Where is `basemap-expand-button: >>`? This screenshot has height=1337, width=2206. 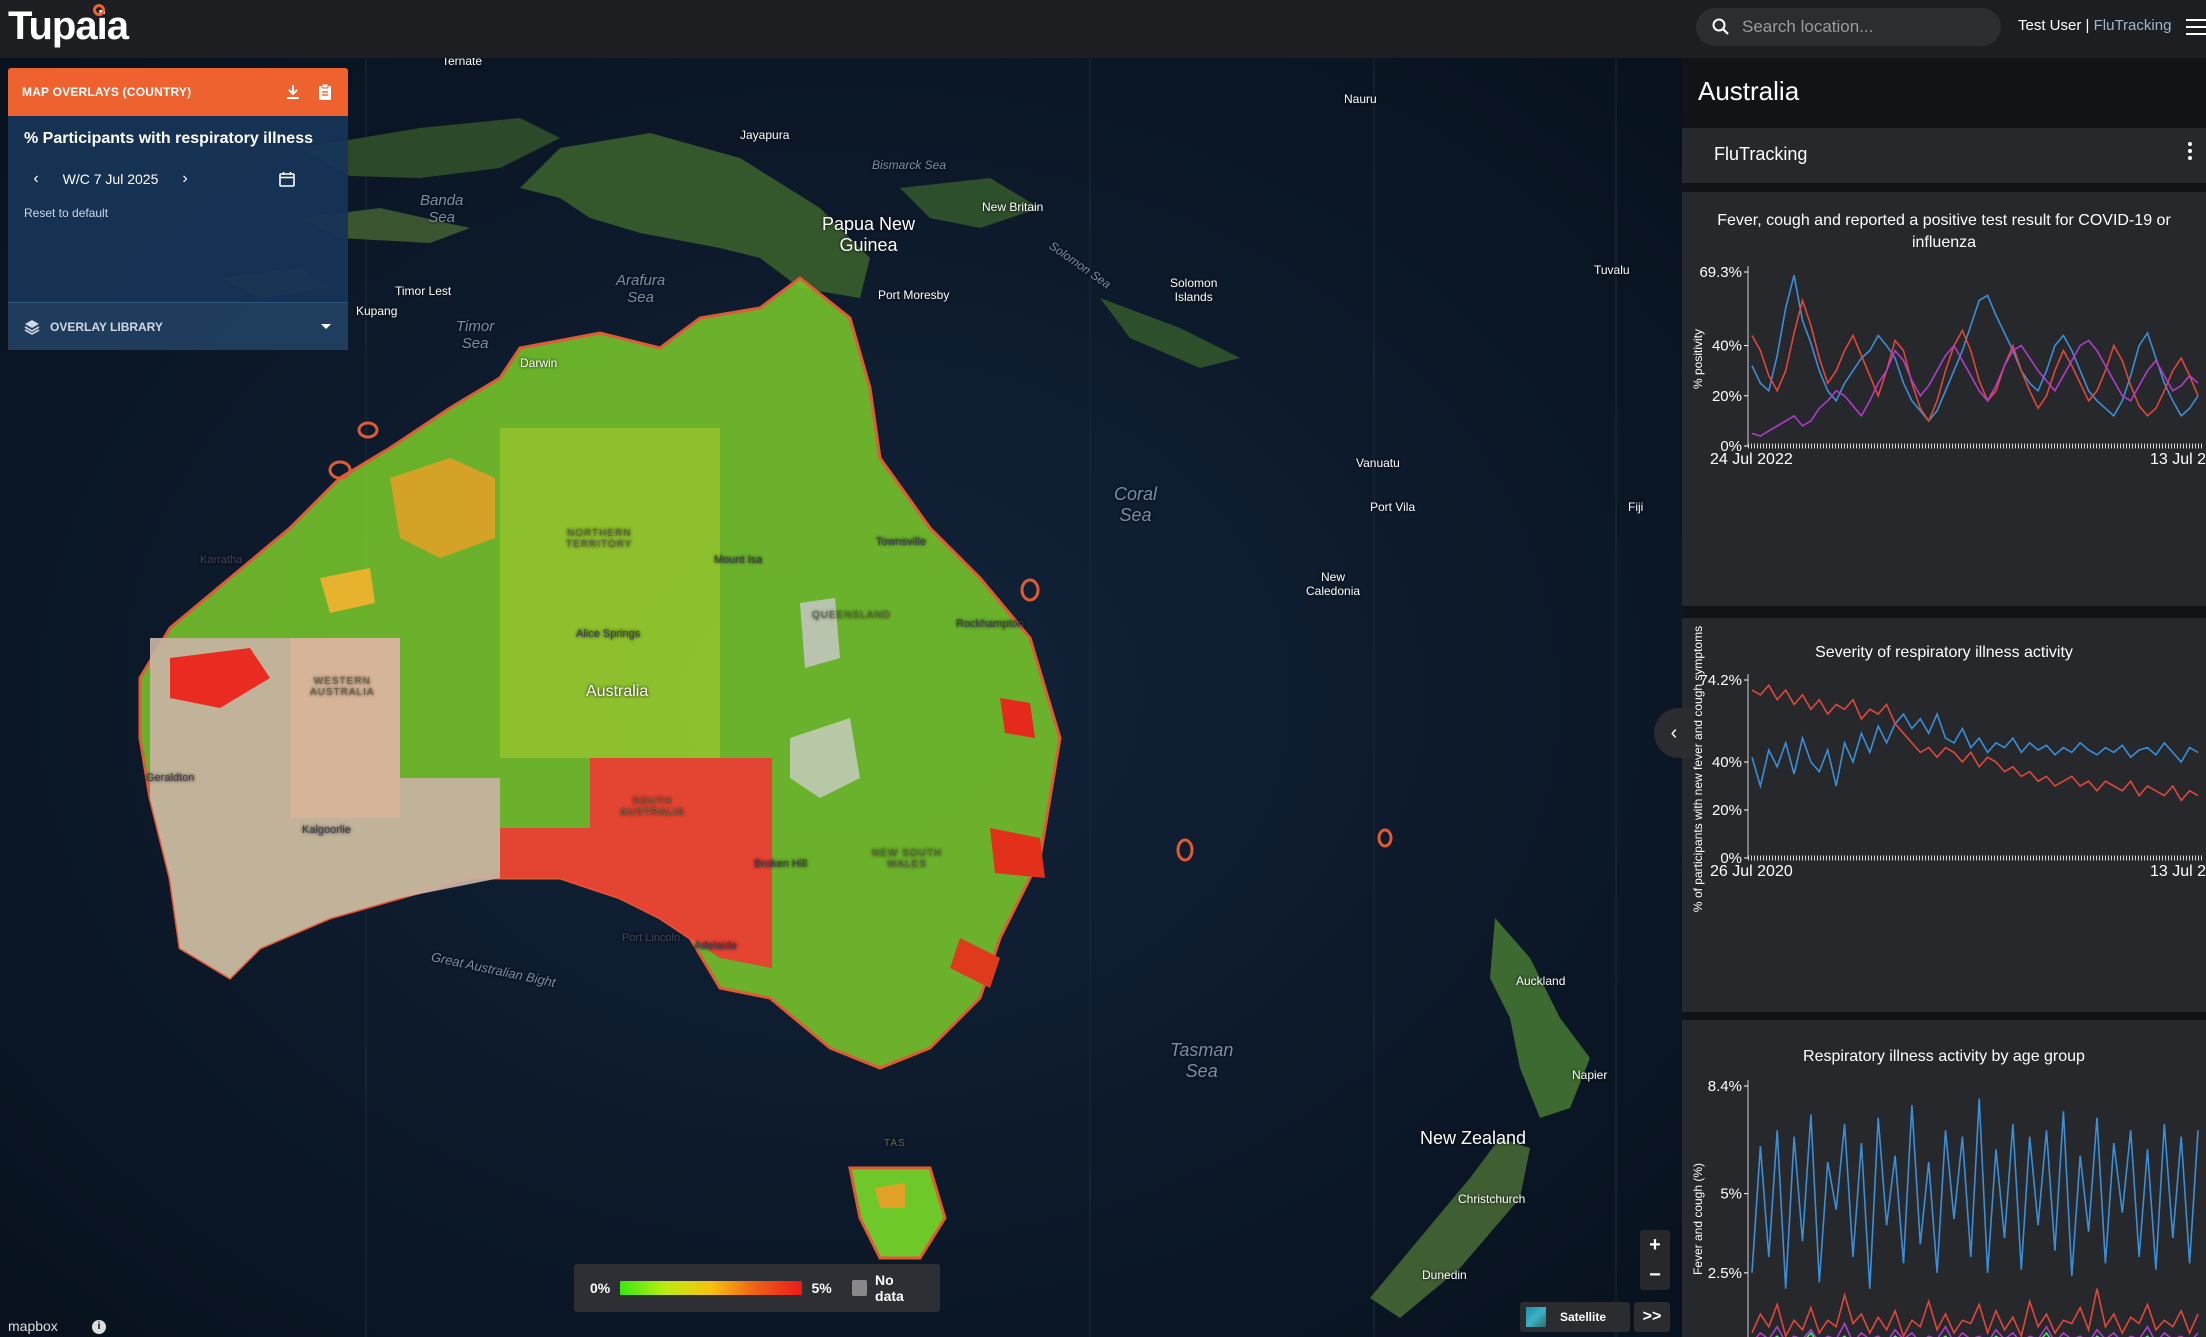 basemap-expand-button: >> is located at coordinates (1652, 1317).